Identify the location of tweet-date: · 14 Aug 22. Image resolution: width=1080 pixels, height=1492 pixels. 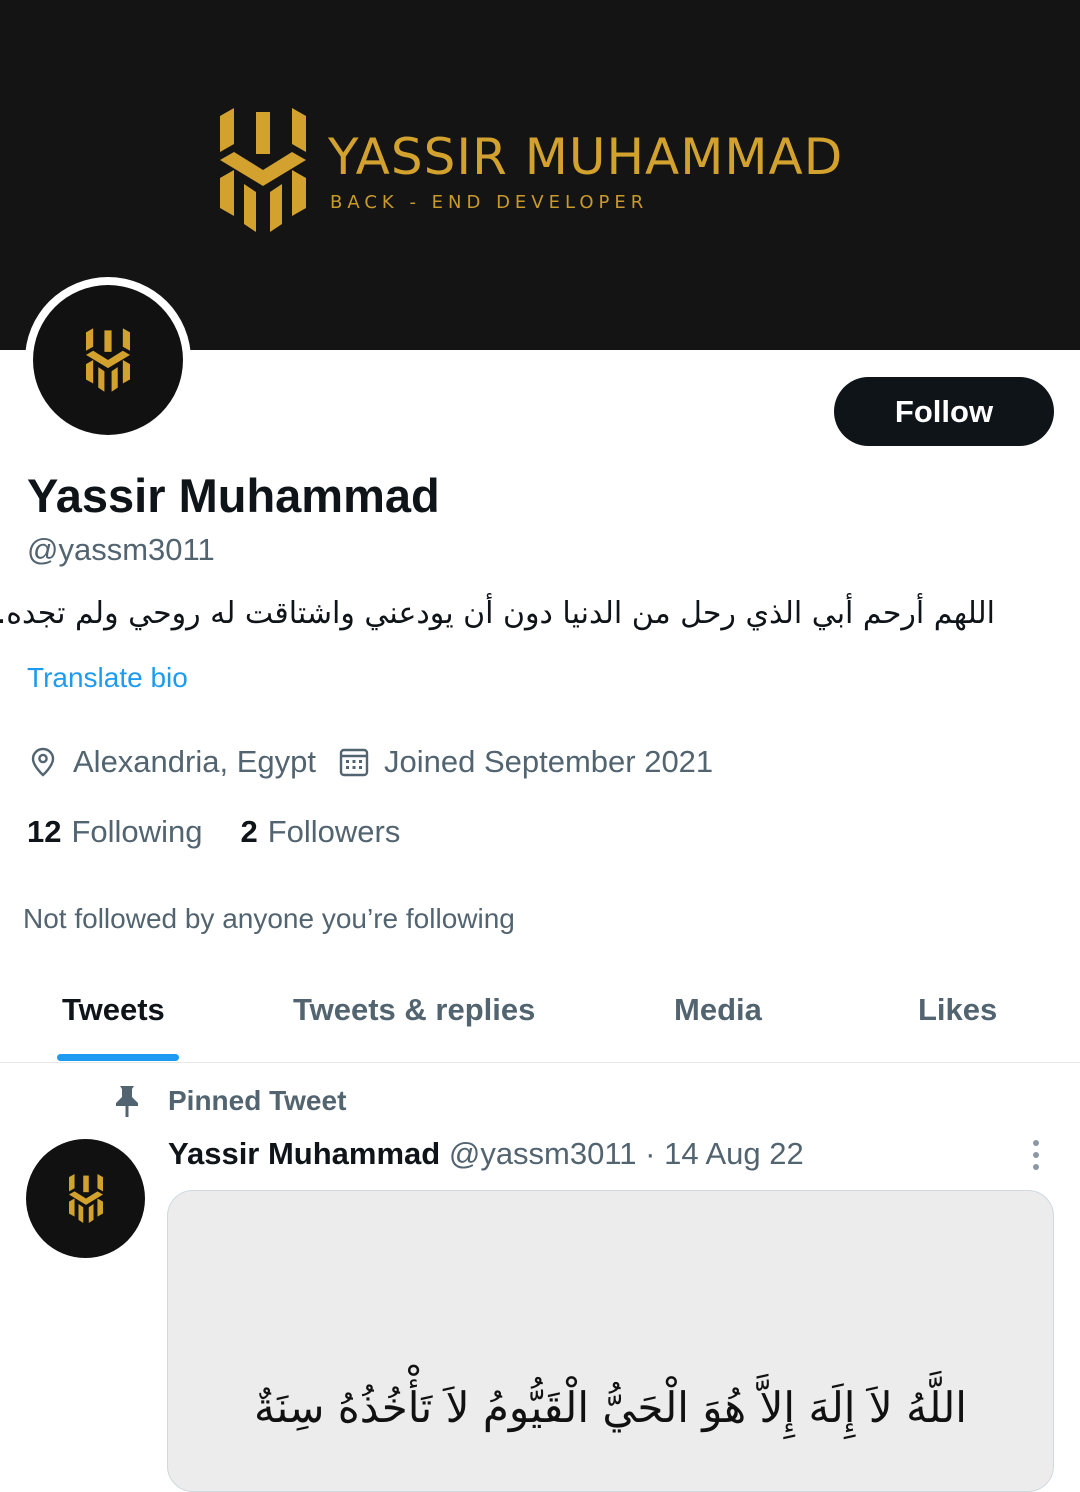
(724, 1153).